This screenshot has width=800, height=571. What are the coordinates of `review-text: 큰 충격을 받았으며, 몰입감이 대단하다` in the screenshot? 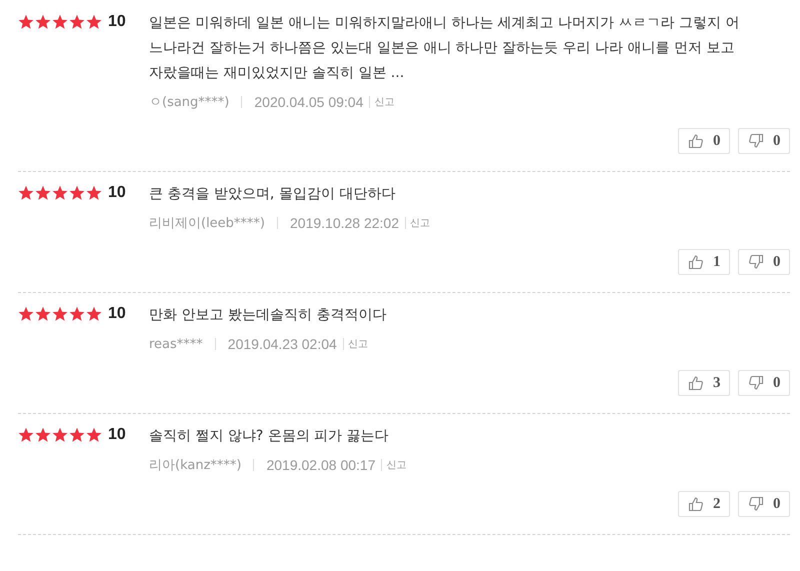 It's located at (272, 194).